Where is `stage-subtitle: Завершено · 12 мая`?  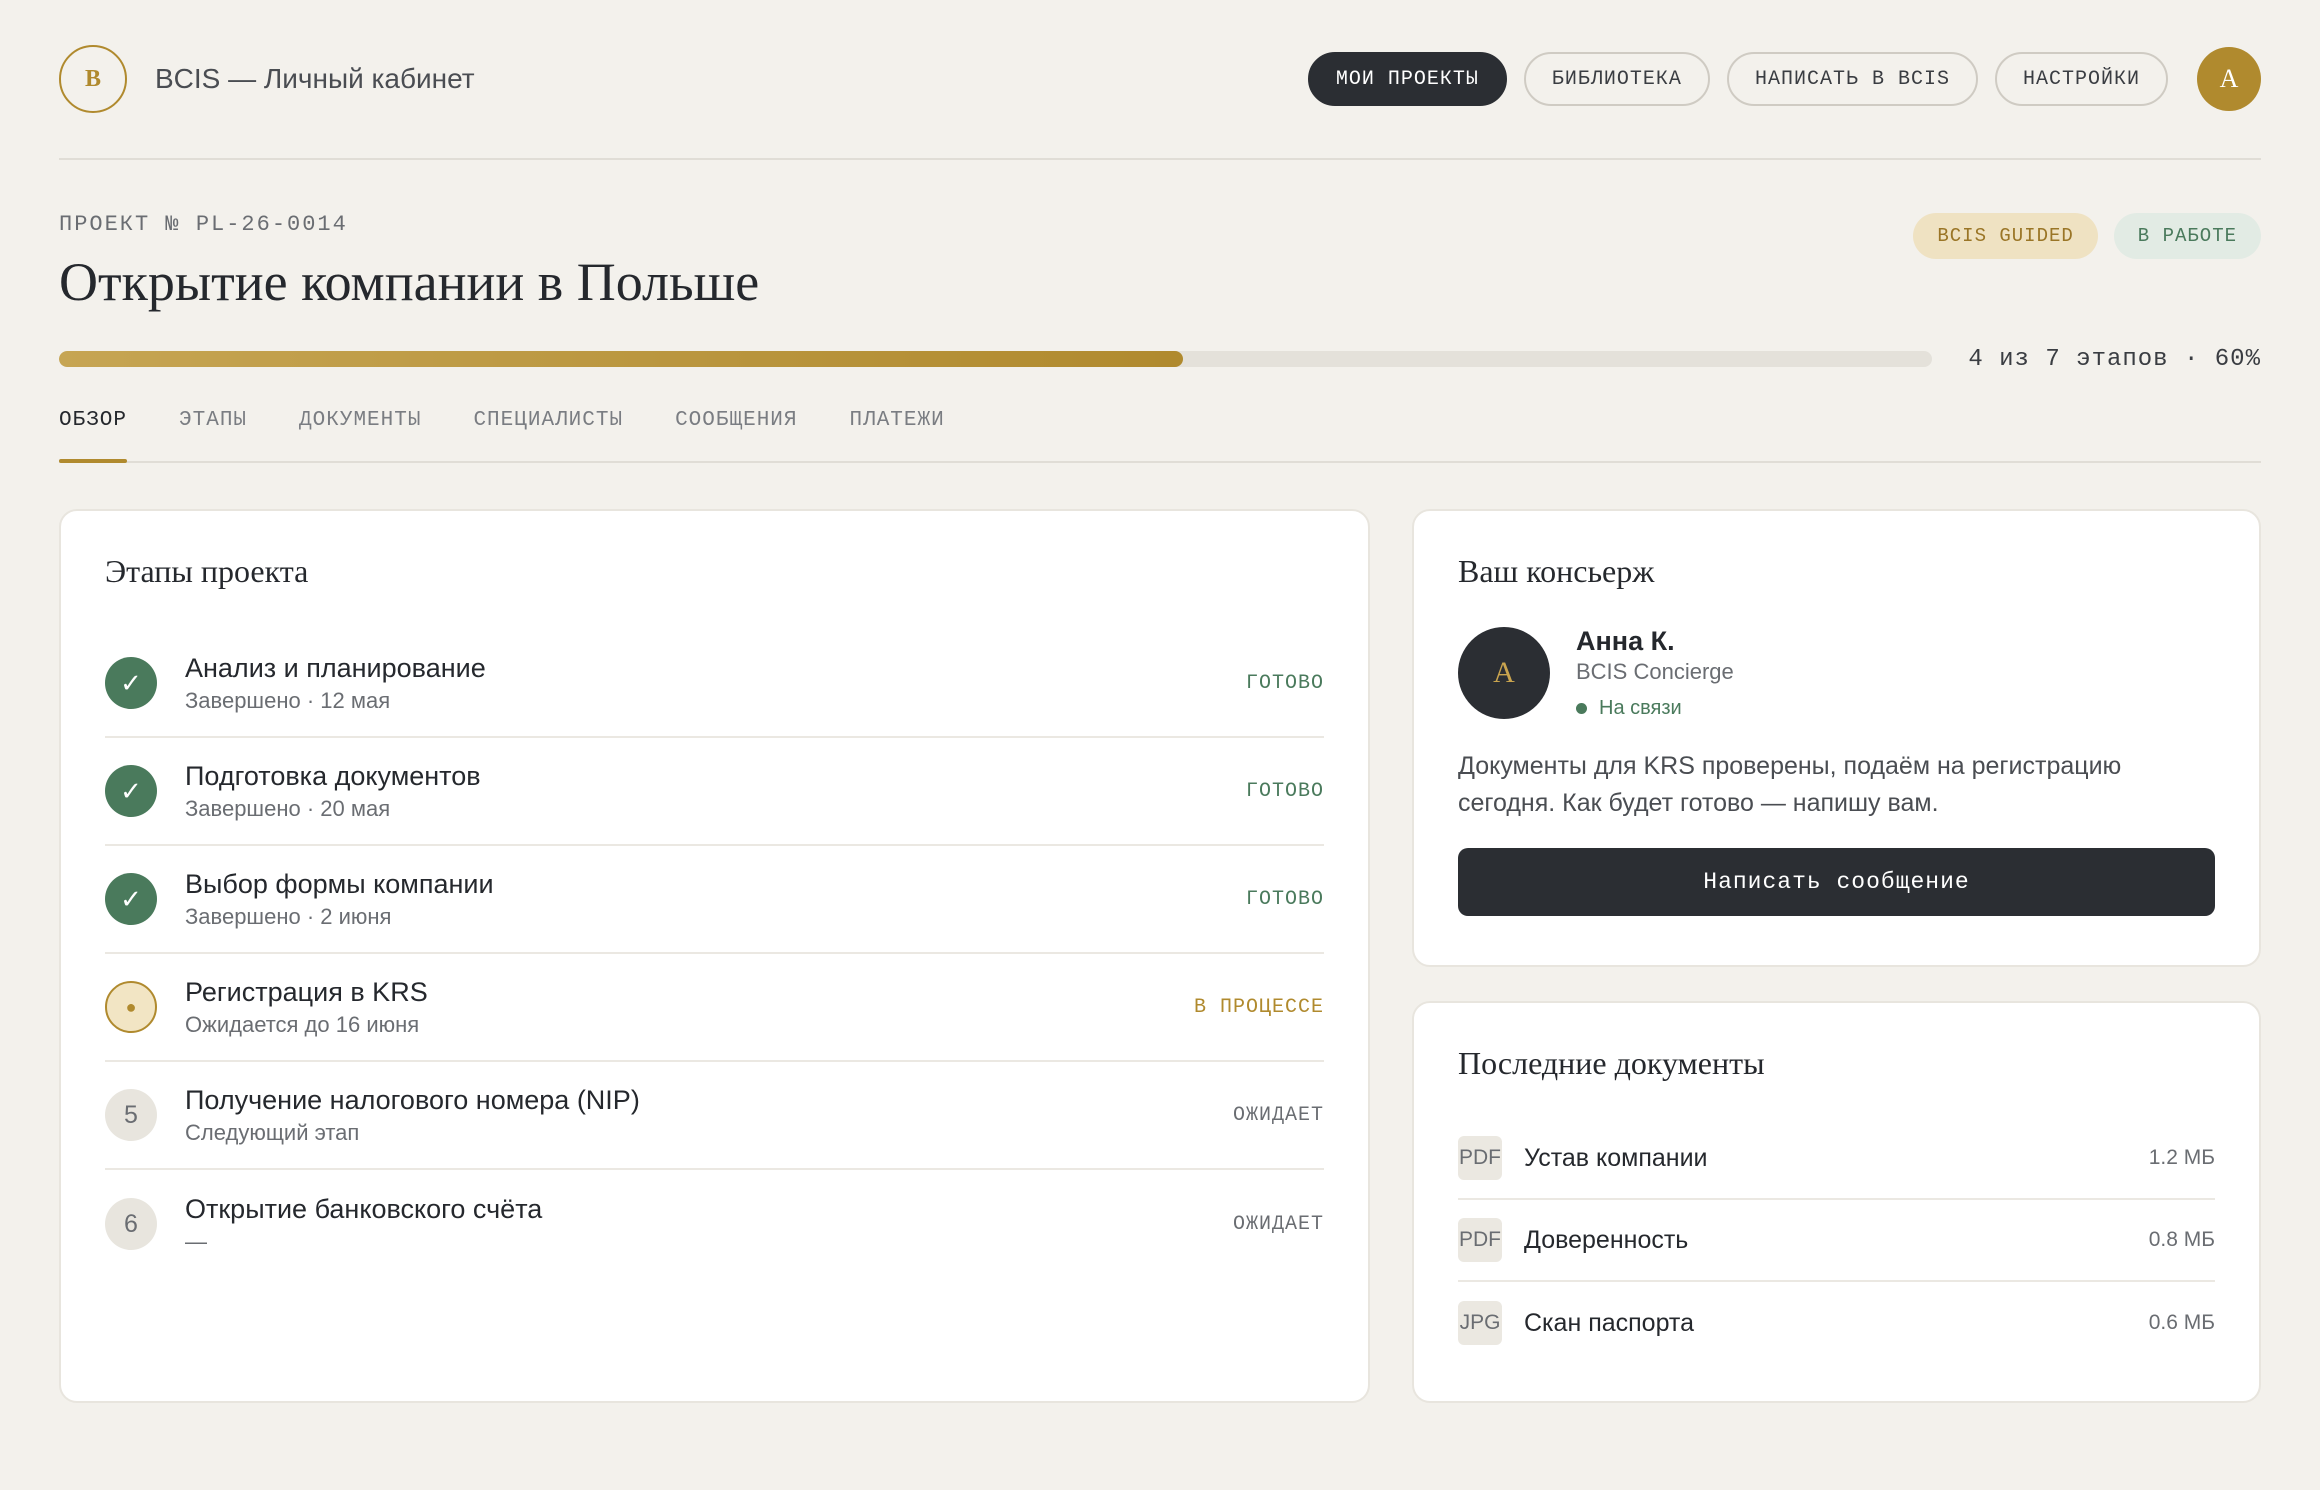 stage-subtitle: Завершено · 12 мая is located at coordinates (288, 700).